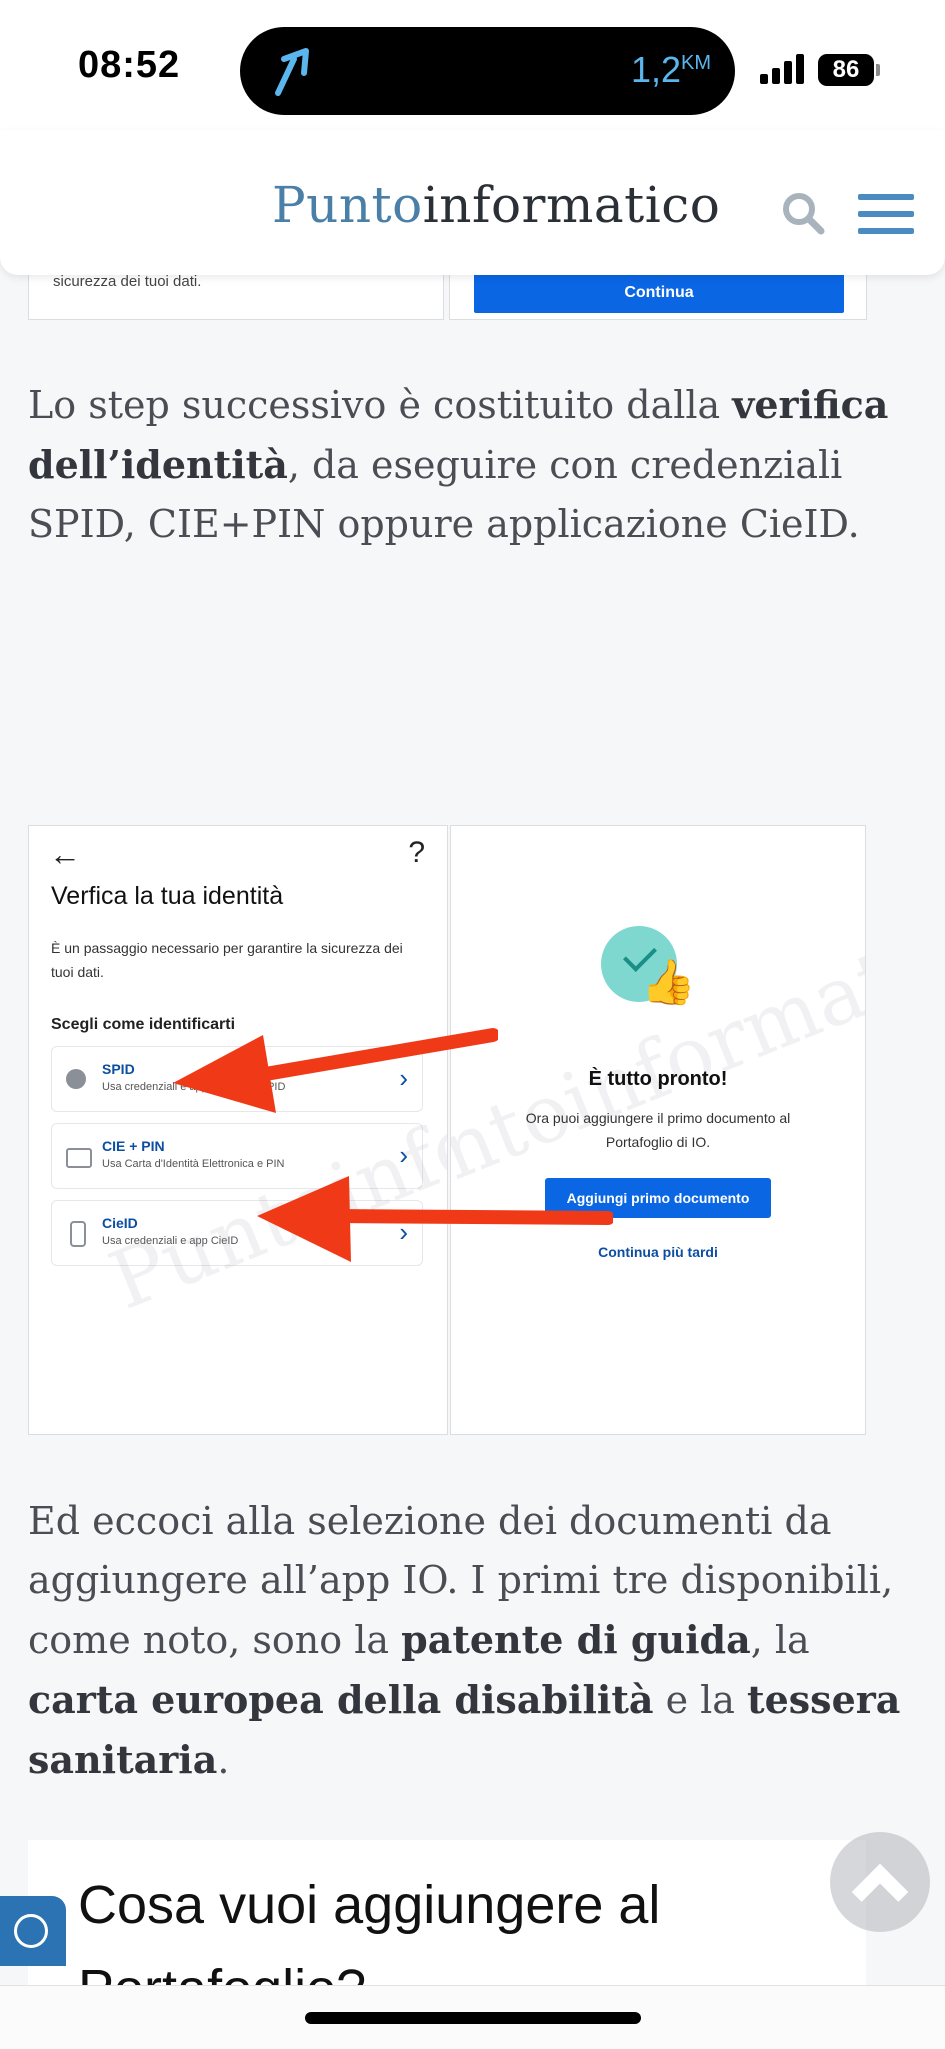 This screenshot has height=2049, width=945. I want to click on cookie-icon, so click(31, 1931).